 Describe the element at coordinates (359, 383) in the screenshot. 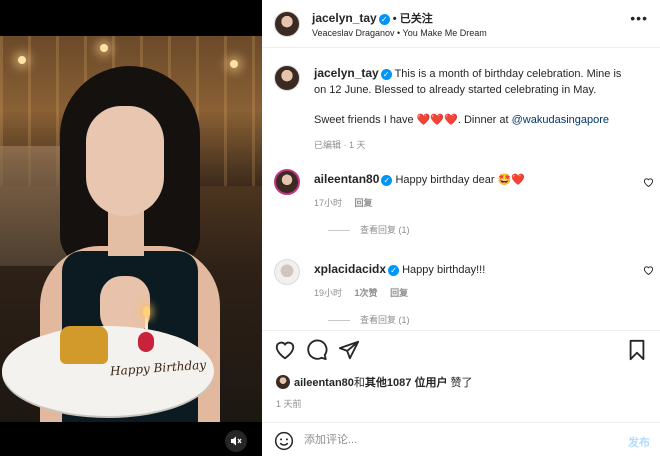

I see `likes-connector: 和` at that location.